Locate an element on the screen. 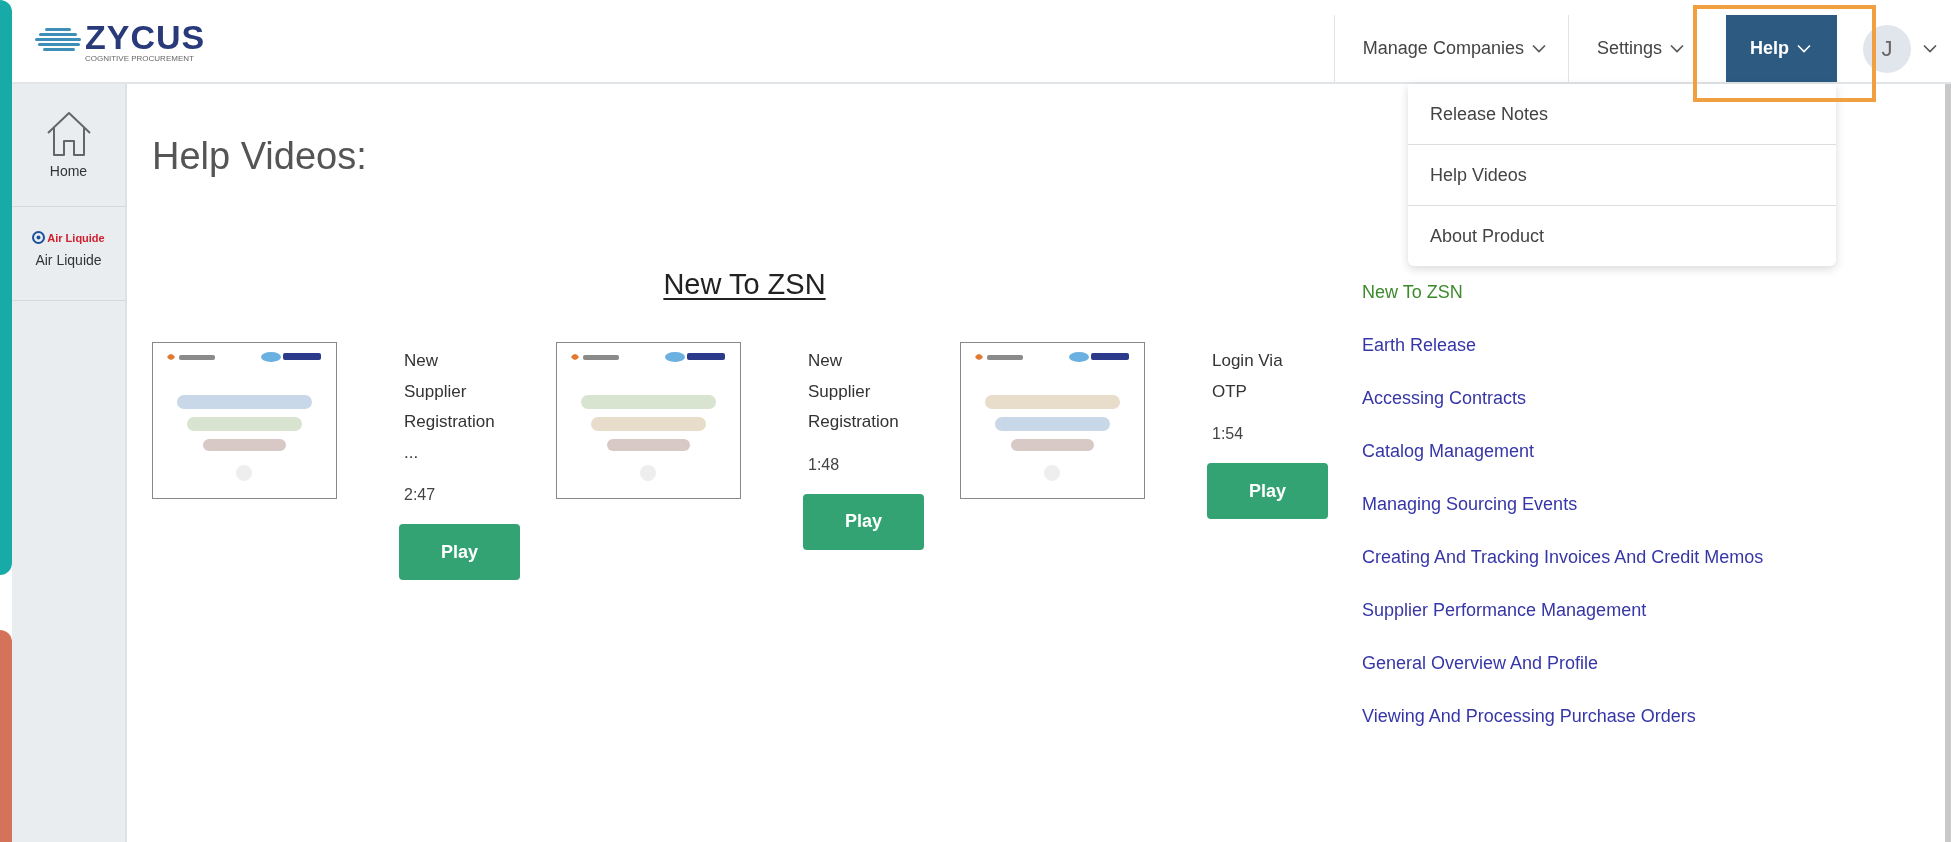 The width and height of the screenshot is (1951, 842). section-title: New To ZSN is located at coordinates (744, 284).